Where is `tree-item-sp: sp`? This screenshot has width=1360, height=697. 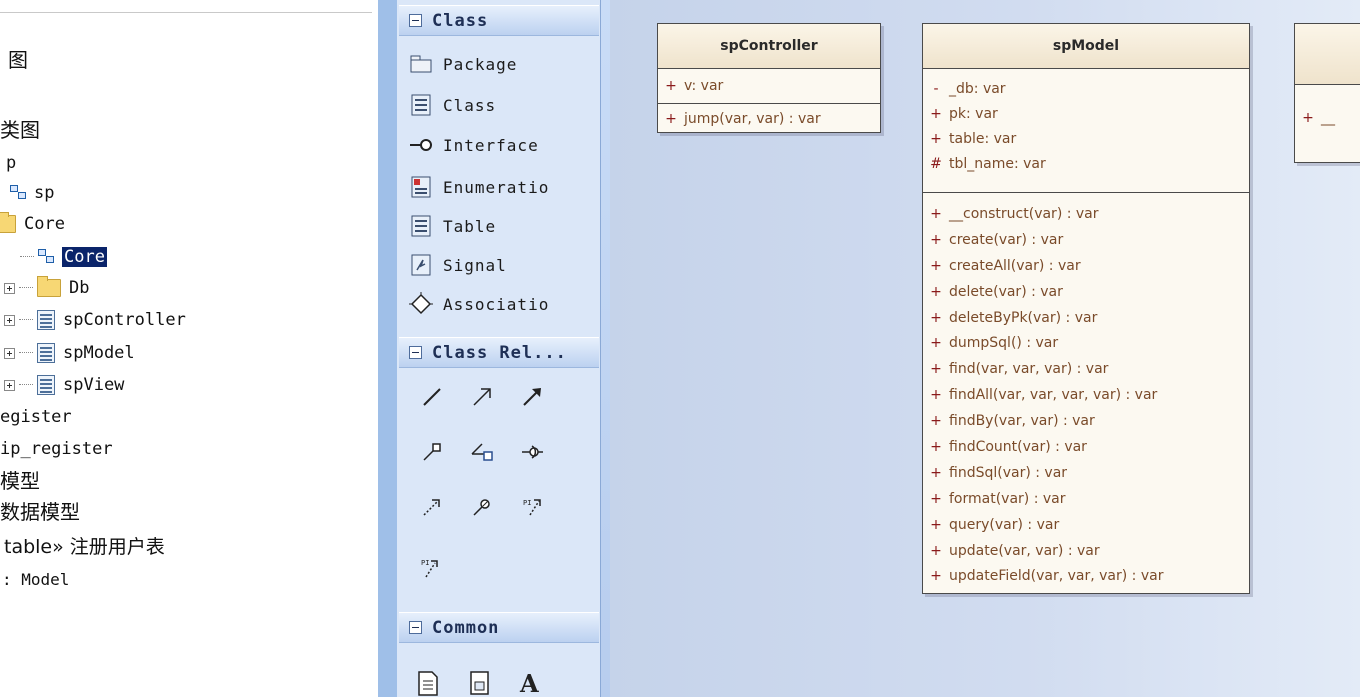
tree-item-sp: sp is located at coordinates (32, 193).